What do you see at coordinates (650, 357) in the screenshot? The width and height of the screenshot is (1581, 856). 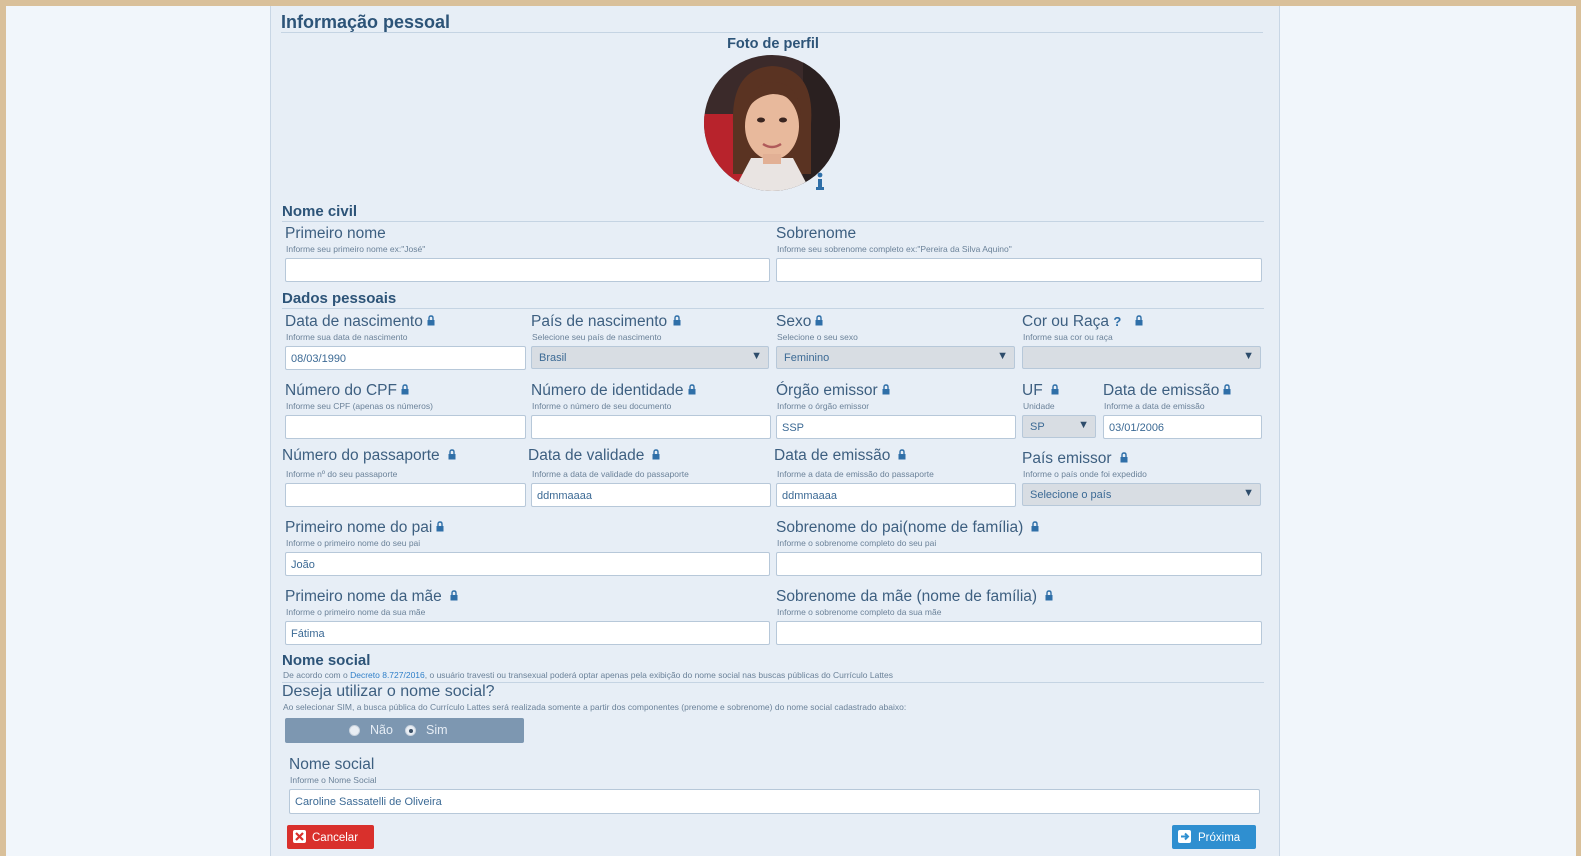 I see `pais-nascimento-select: Brasil ▼` at bounding box center [650, 357].